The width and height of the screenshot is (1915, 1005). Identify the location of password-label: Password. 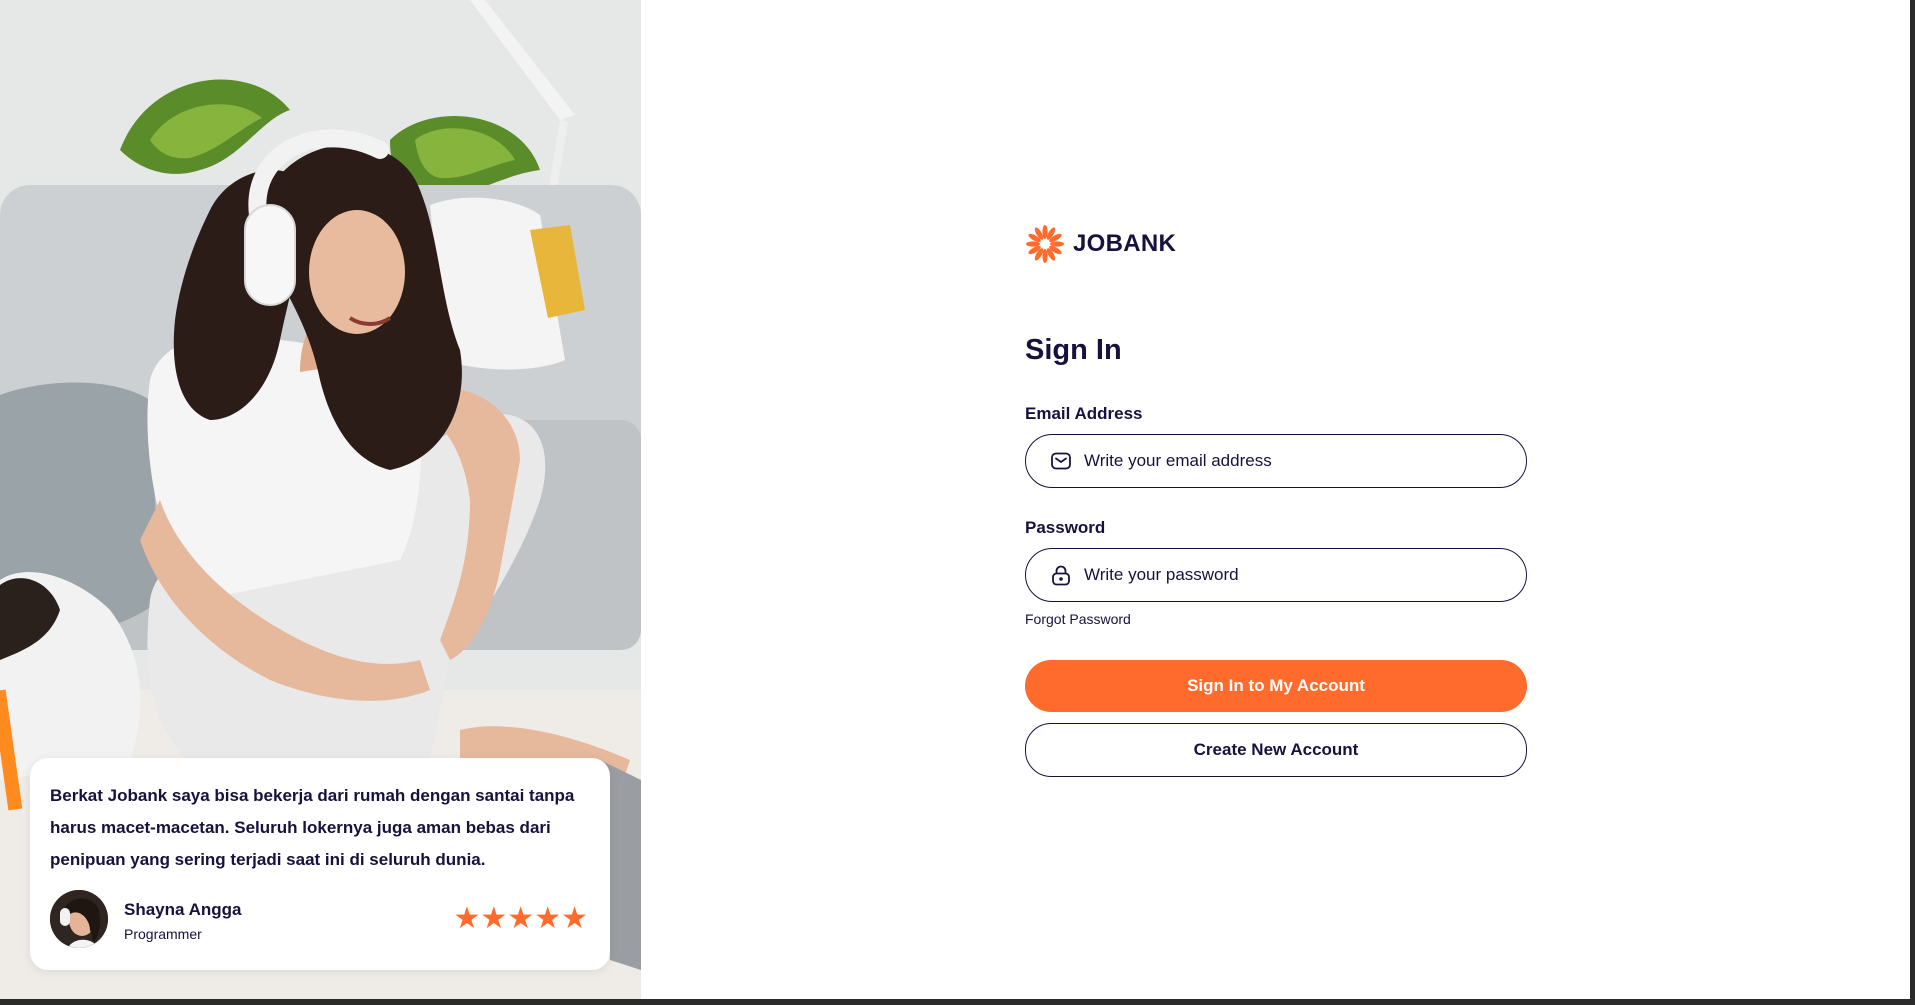
(1065, 527).